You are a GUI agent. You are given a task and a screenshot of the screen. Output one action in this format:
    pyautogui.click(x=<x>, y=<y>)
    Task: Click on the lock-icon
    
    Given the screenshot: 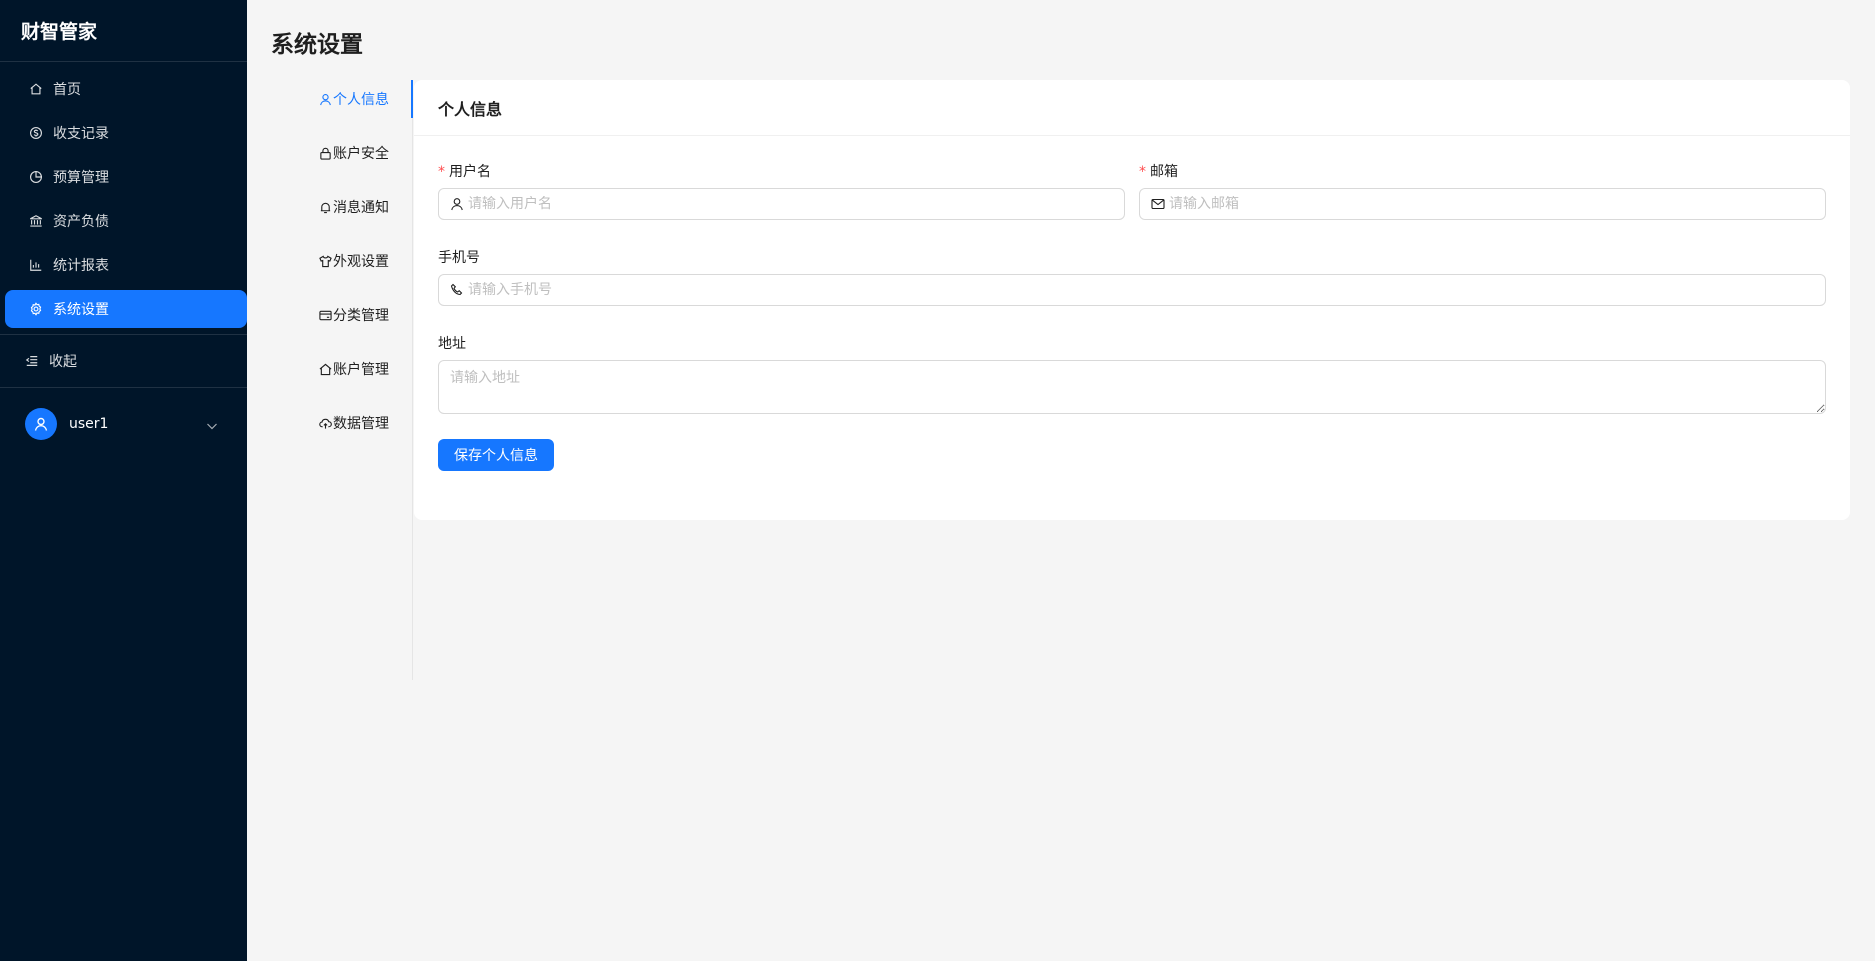 What is the action you would take?
    pyautogui.click(x=325, y=153)
    